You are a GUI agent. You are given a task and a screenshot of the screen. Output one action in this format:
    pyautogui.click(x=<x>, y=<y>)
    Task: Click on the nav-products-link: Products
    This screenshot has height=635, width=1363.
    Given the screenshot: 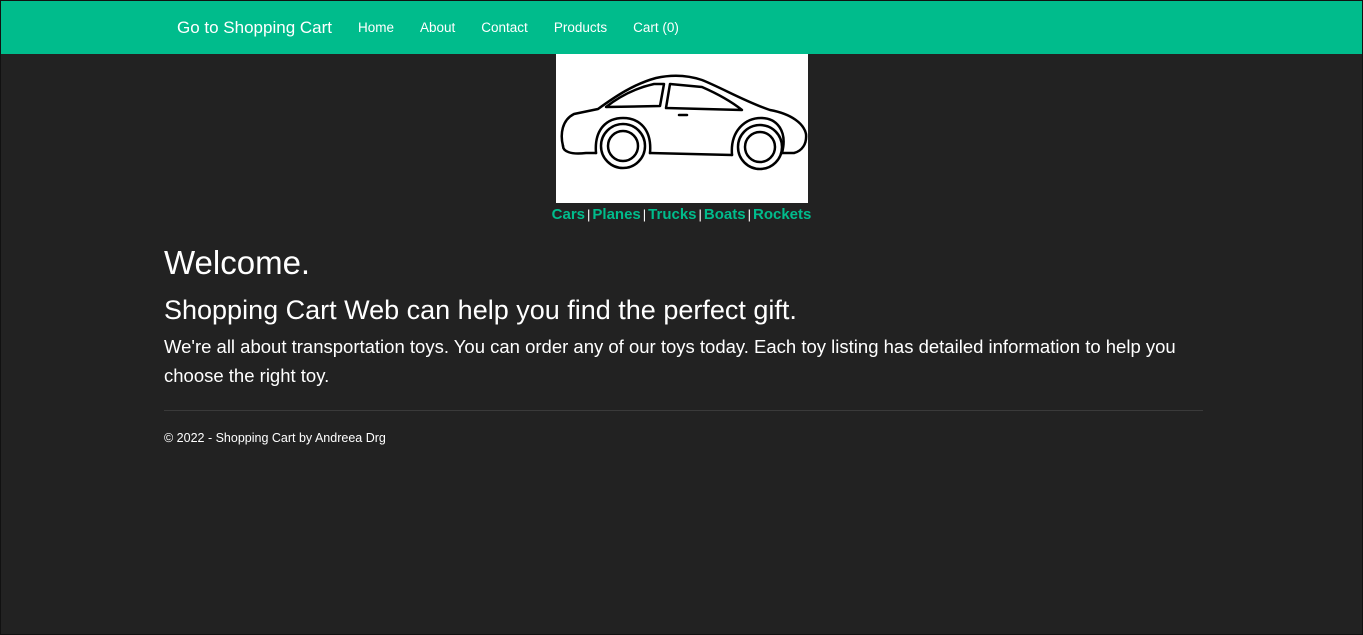 What is the action you would take?
    pyautogui.click(x=580, y=27)
    